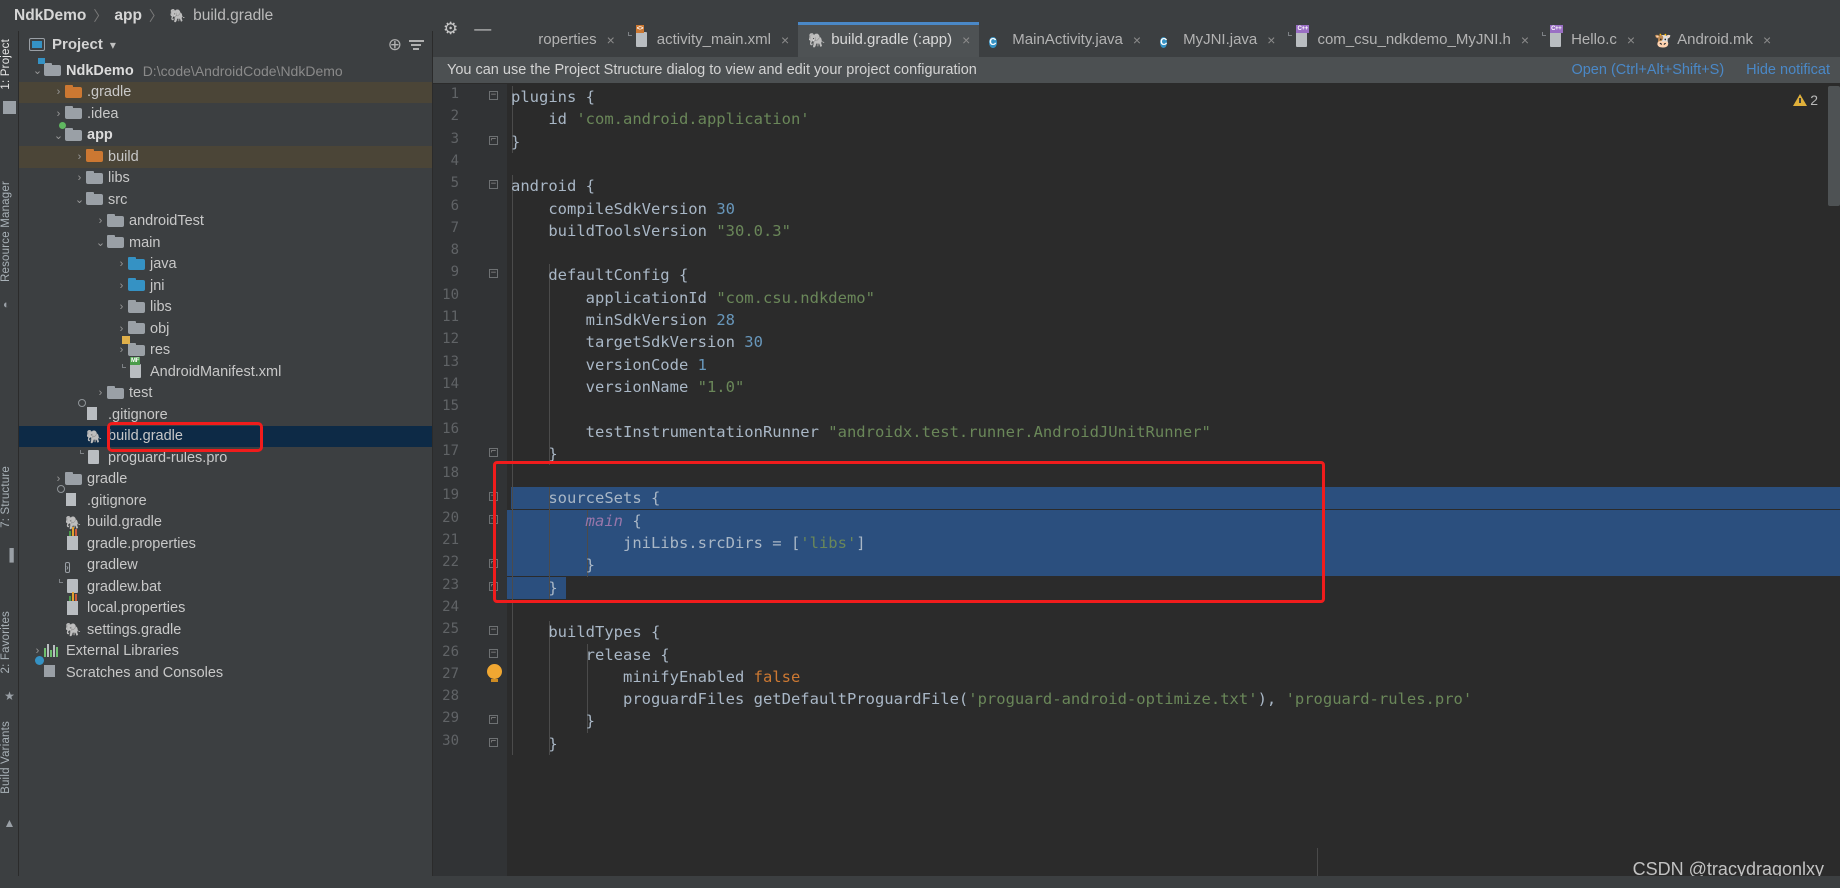 The image size is (1840, 888). What do you see at coordinates (225, 630) in the screenshot?
I see `tree-row: 🐘 settings.gradle` at bounding box center [225, 630].